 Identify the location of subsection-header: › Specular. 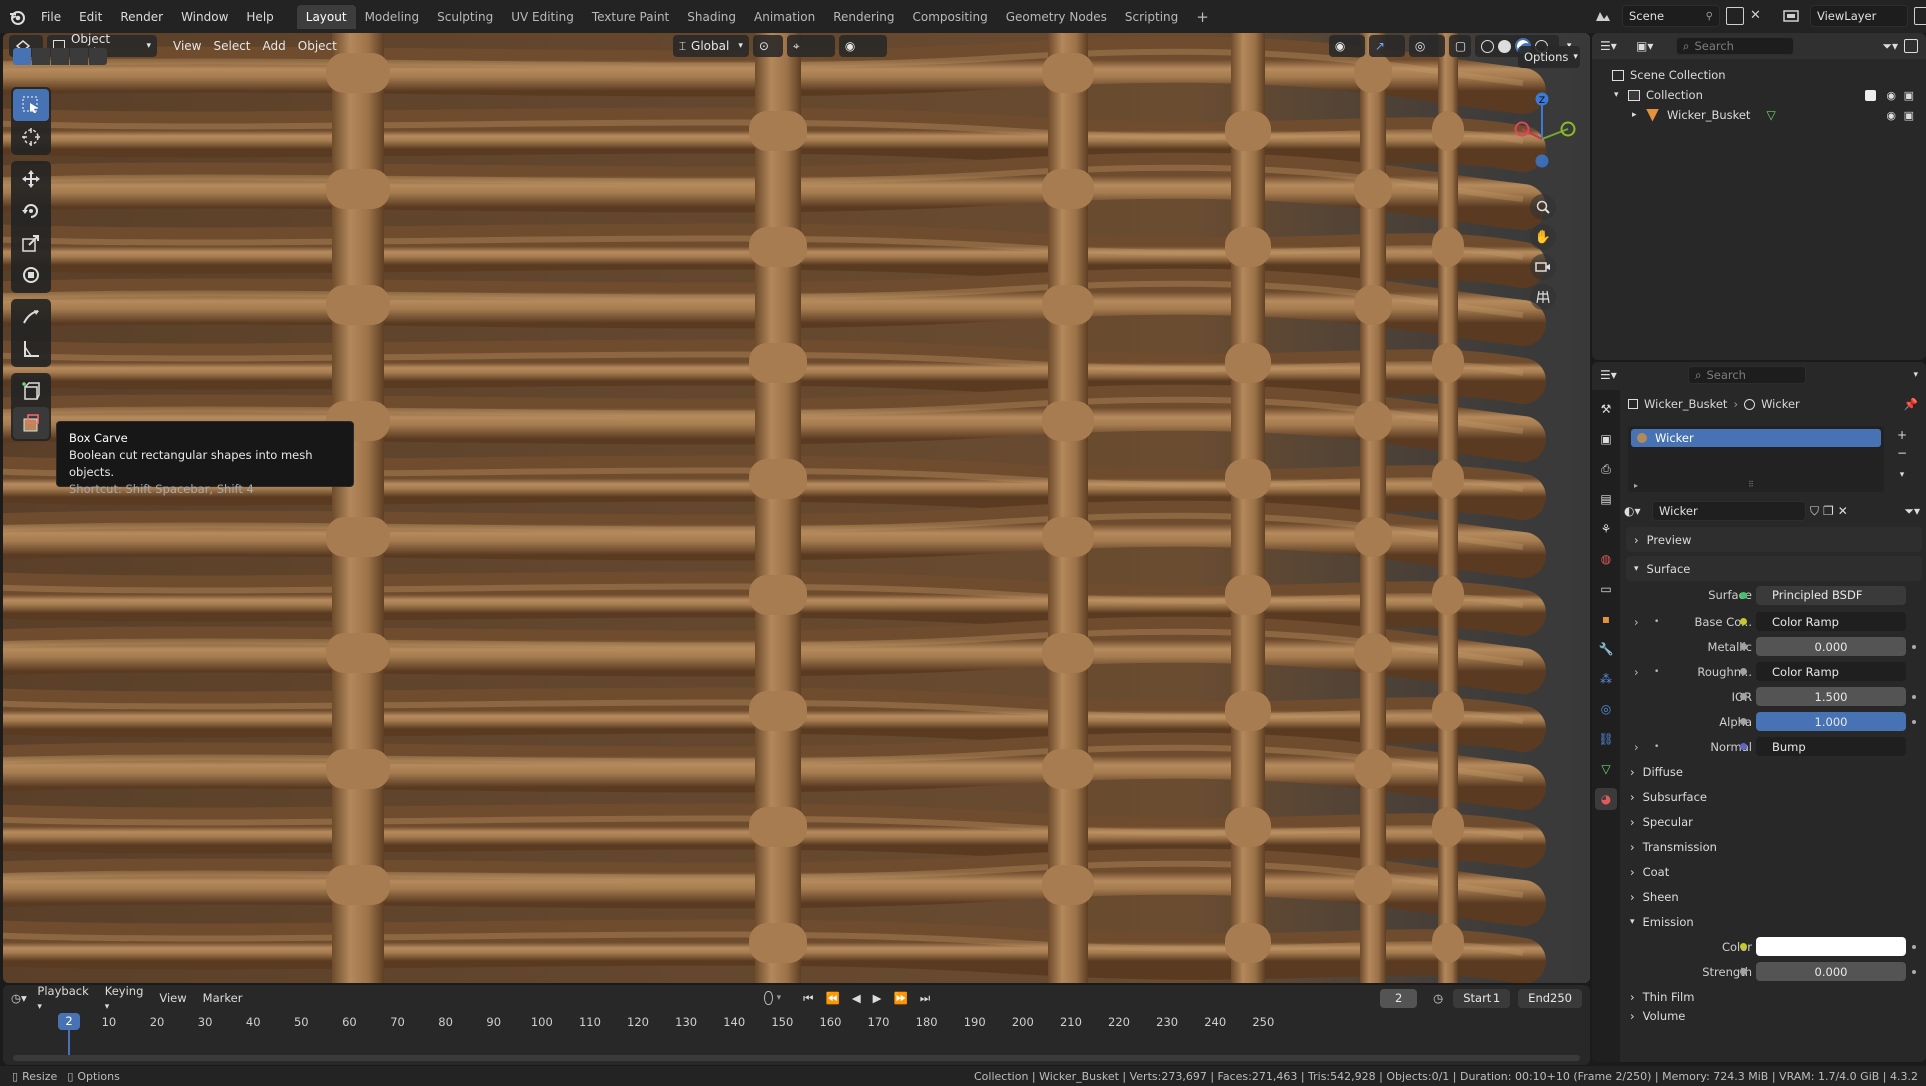
(1774, 821).